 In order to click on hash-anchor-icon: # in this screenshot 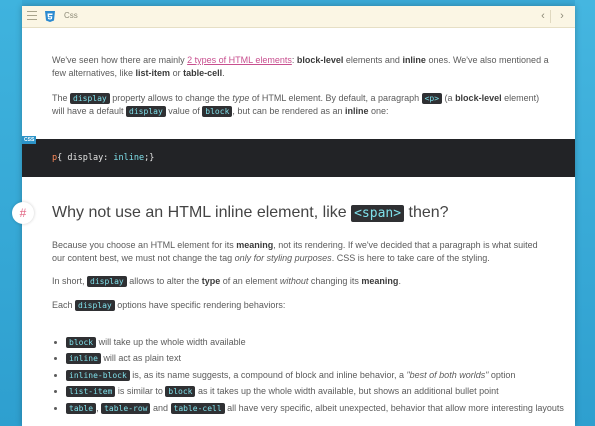, I will do `click(23, 213)`.